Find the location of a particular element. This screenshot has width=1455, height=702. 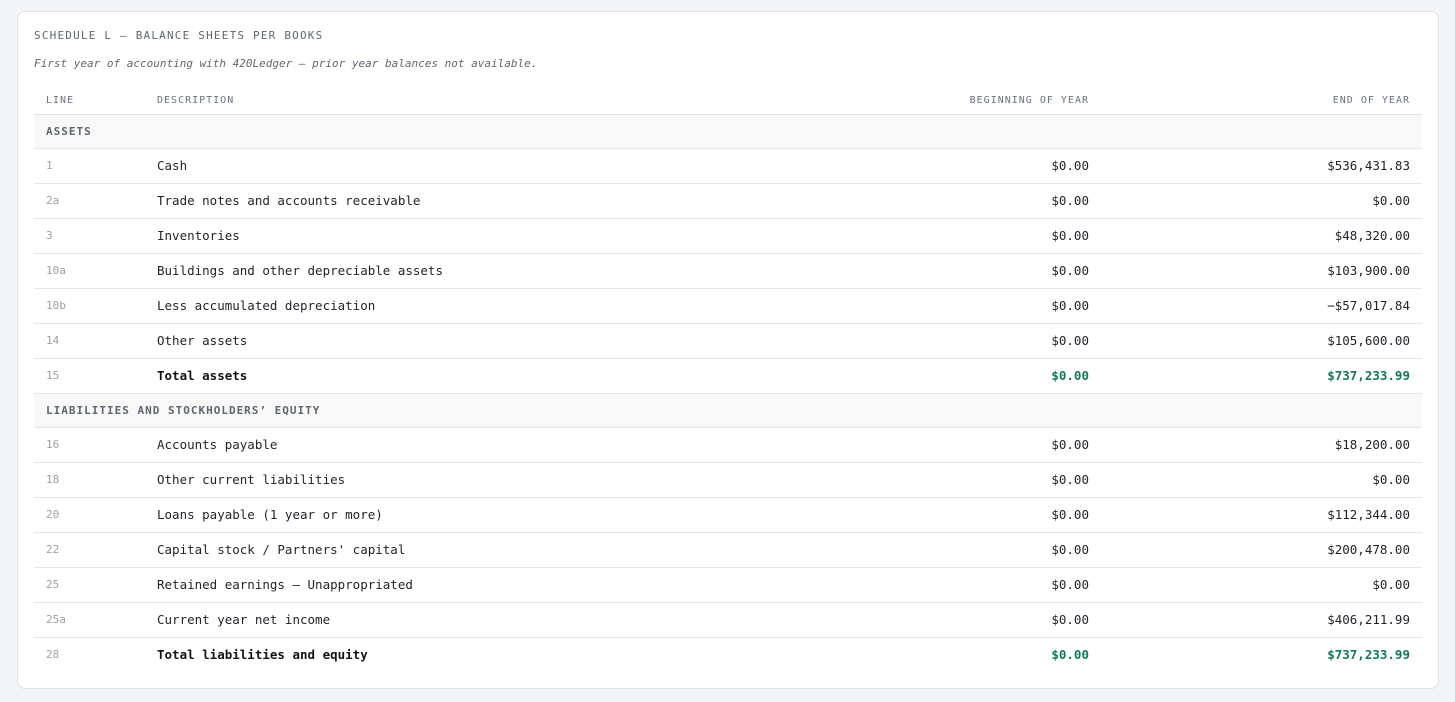

line-number-cell: 2a is located at coordinates (89, 201).